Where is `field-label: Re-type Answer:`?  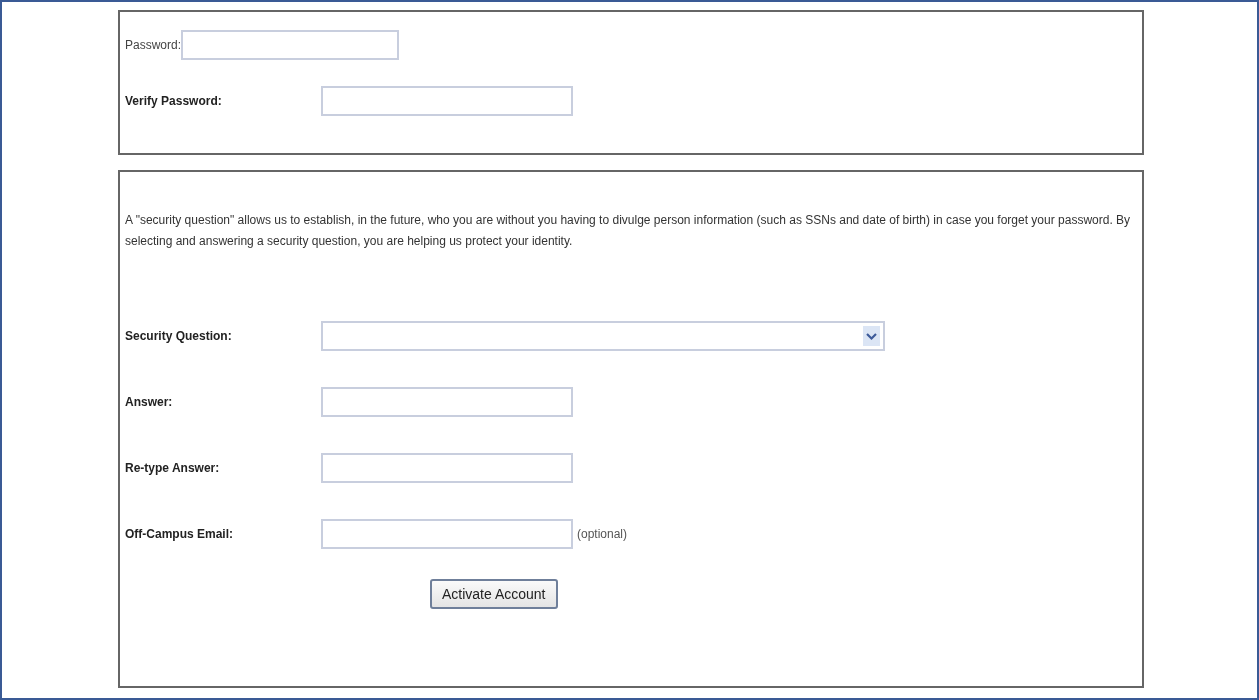 field-label: Re-type Answer: is located at coordinates (173, 468).